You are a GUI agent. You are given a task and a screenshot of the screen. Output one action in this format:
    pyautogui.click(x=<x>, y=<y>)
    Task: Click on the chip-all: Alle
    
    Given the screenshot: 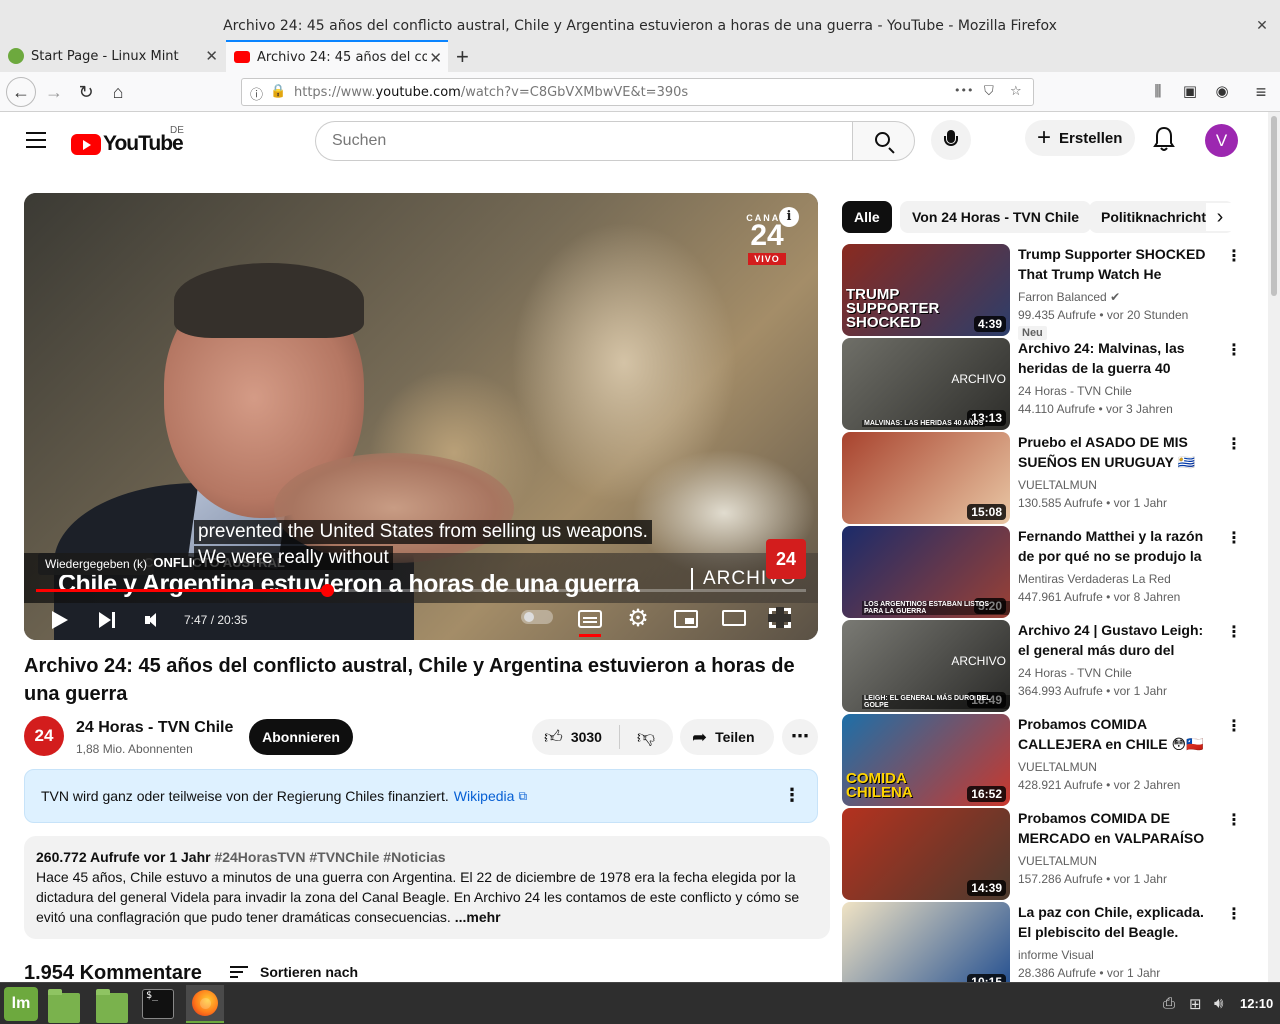 What is the action you would take?
    pyautogui.click(x=867, y=217)
    